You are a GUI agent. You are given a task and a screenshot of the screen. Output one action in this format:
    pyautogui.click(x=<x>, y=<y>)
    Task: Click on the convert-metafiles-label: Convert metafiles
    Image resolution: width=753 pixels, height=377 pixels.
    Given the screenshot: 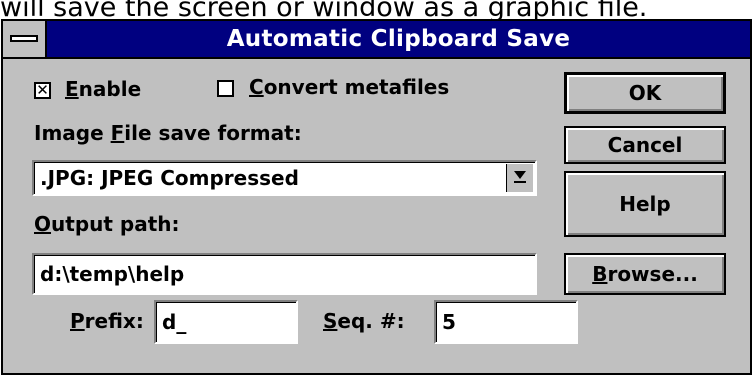 What is the action you would take?
    pyautogui.click(x=349, y=87)
    